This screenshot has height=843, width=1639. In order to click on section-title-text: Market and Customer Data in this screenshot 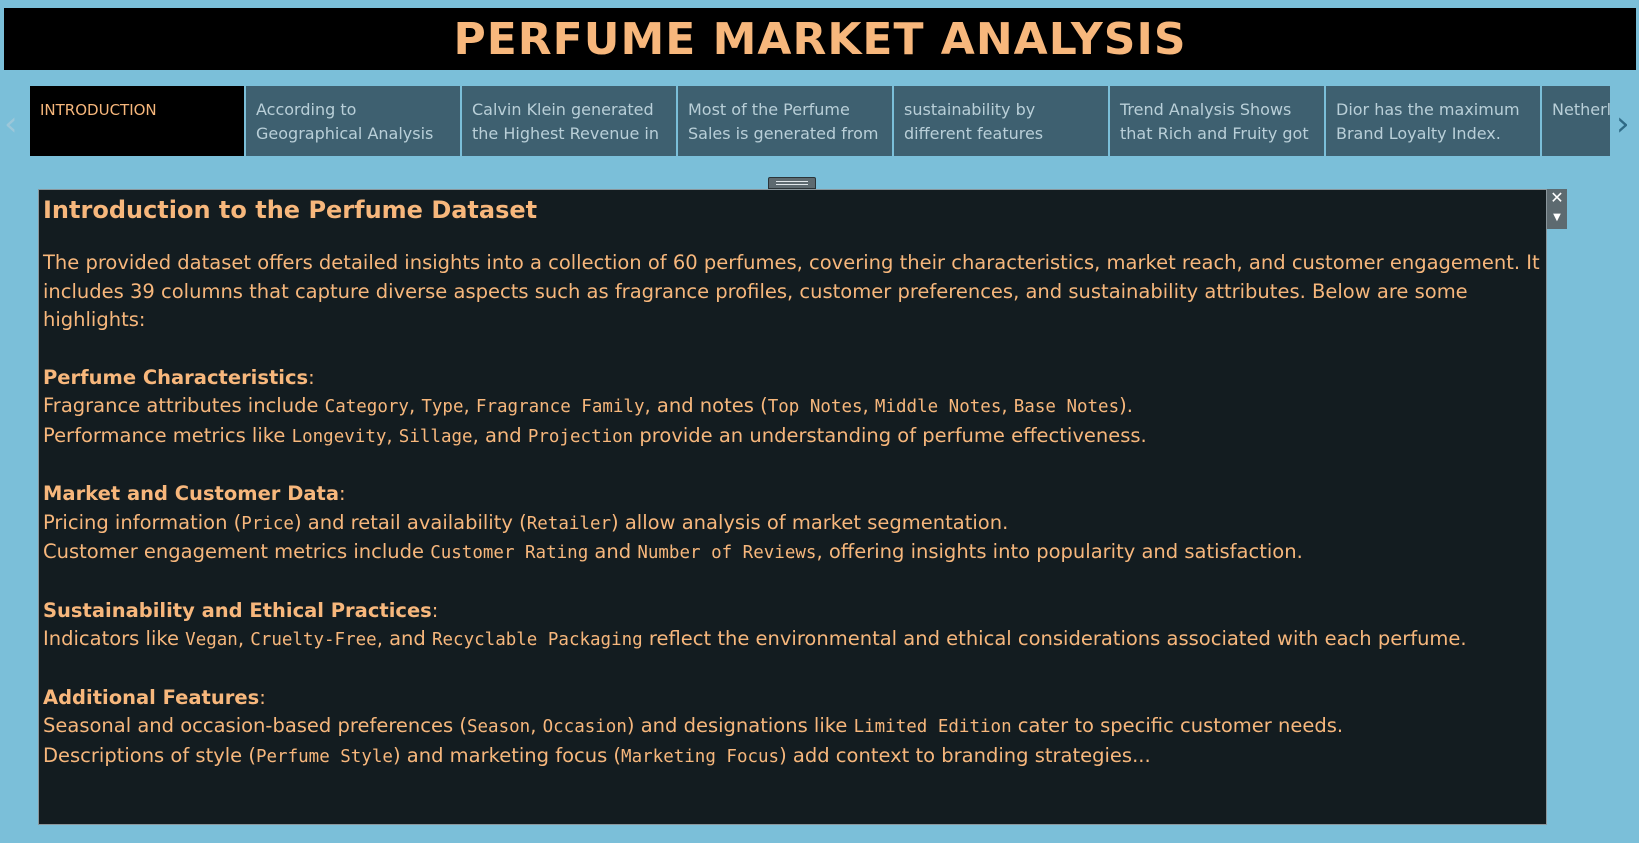, I will do `click(191, 493)`.